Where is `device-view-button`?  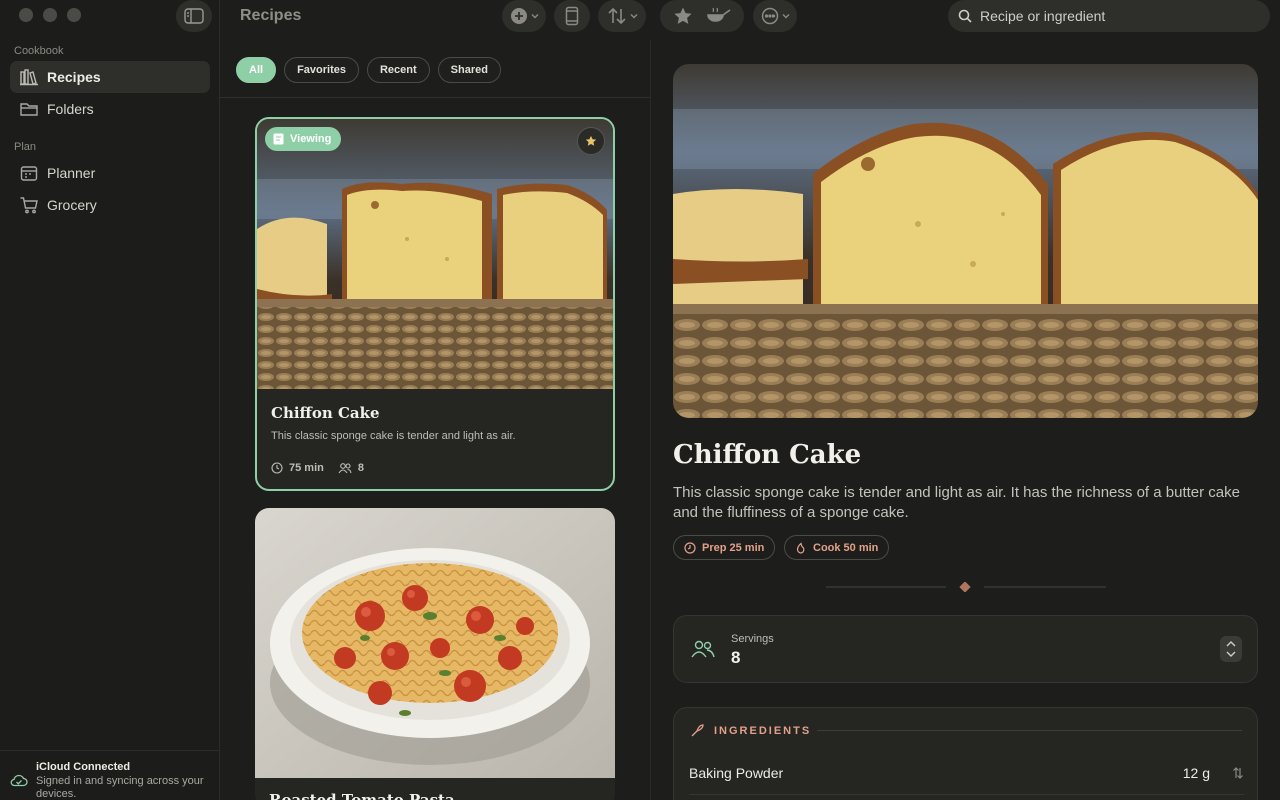 device-view-button is located at coordinates (572, 16).